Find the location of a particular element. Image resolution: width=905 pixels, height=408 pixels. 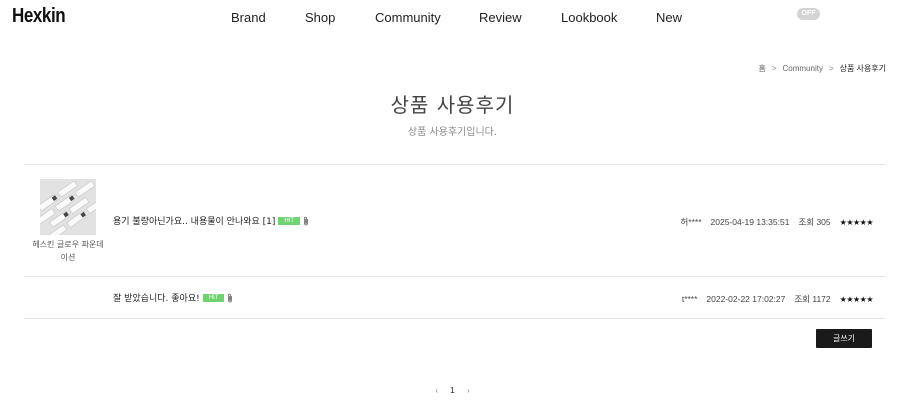

product-thumbnail is located at coordinates (68, 207).